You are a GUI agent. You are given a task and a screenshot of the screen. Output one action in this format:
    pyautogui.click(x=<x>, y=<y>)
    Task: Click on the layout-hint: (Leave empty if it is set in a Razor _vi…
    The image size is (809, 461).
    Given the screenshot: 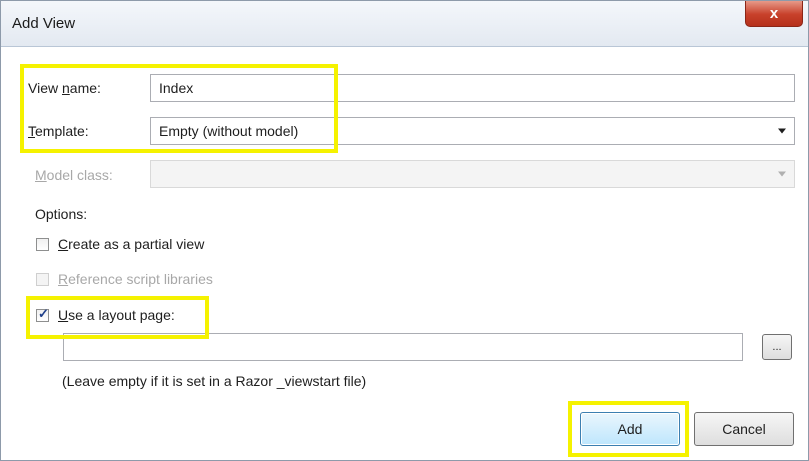 What is the action you would take?
    pyautogui.click(x=214, y=381)
    